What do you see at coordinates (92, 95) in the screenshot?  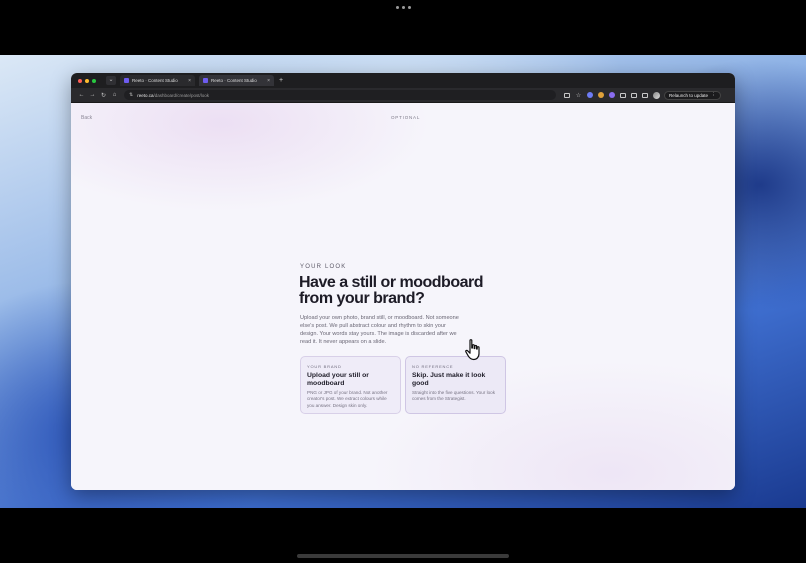 I see `forward-arrow-icon: →` at bounding box center [92, 95].